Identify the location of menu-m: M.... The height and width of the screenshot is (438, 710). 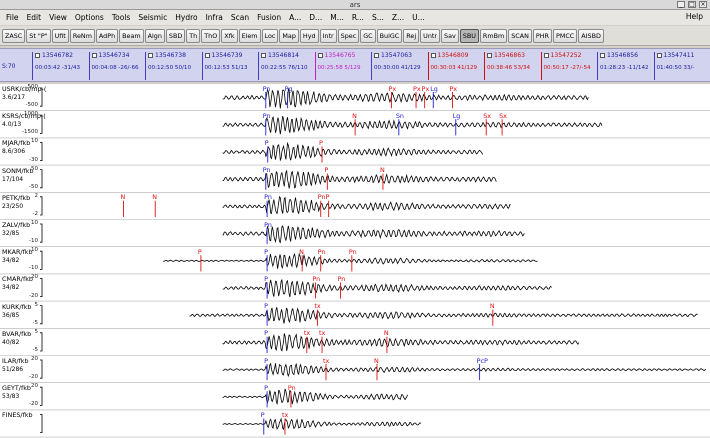
(337, 17).